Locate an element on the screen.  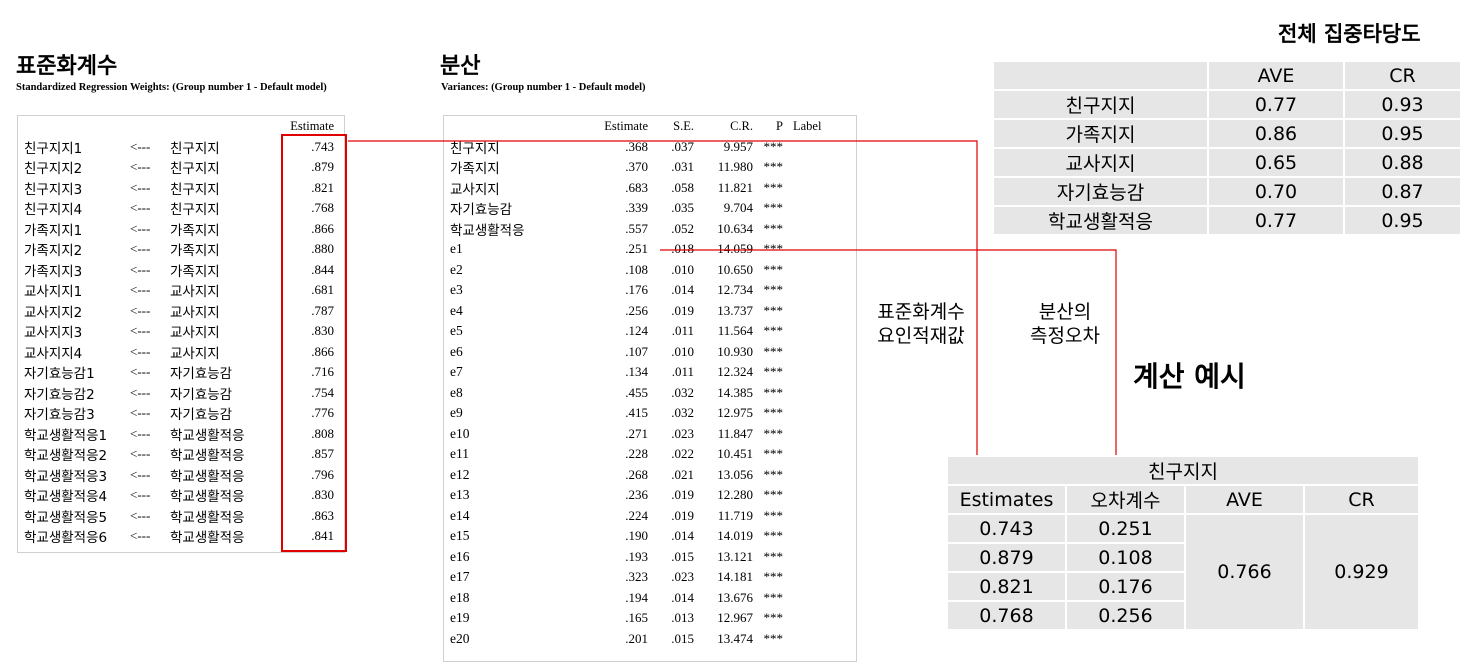
example-error: 0.256 is located at coordinates (1125, 615).